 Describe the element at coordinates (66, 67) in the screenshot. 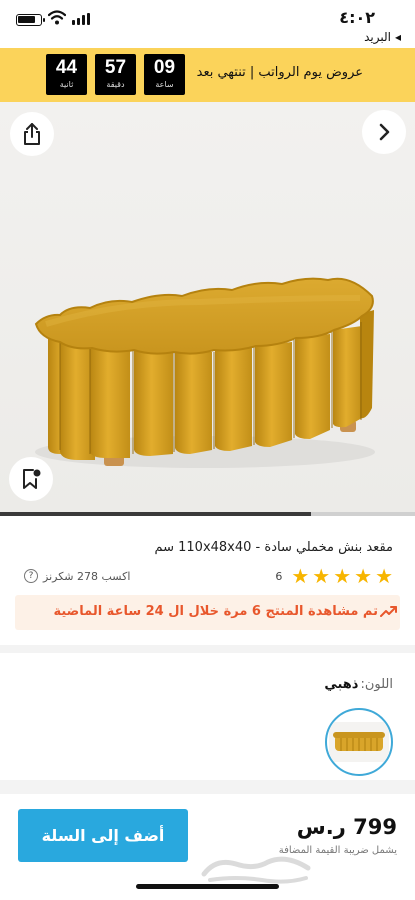

I see `timer-seconds-value: 44` at that location.